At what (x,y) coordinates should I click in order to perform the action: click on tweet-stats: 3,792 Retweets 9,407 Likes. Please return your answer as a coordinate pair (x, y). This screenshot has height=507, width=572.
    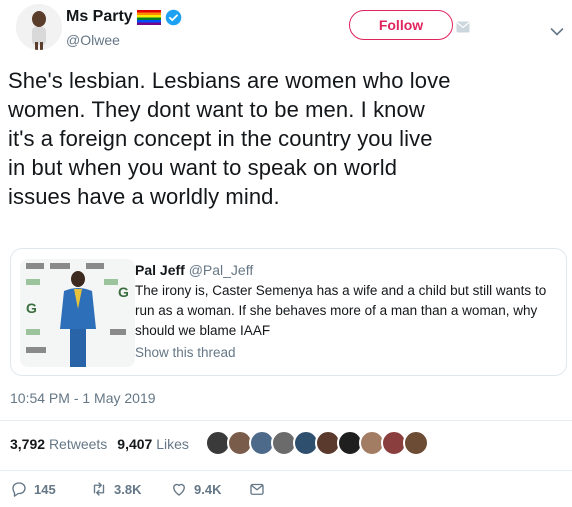
    Looking at the image, I should click on (99, 444).